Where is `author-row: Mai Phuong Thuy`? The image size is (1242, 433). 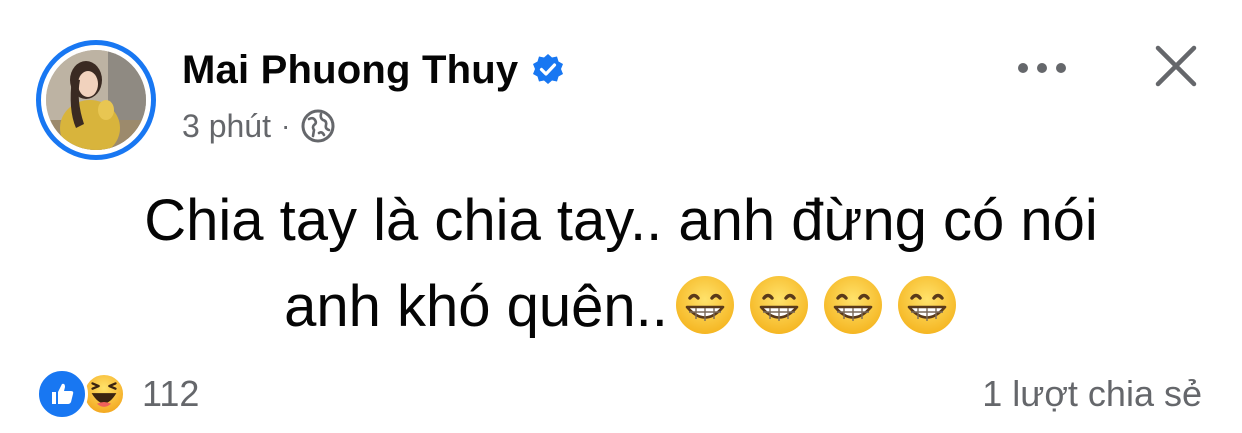
author-row: Mai Phuong Thuy is located at coordinates (374, 70).